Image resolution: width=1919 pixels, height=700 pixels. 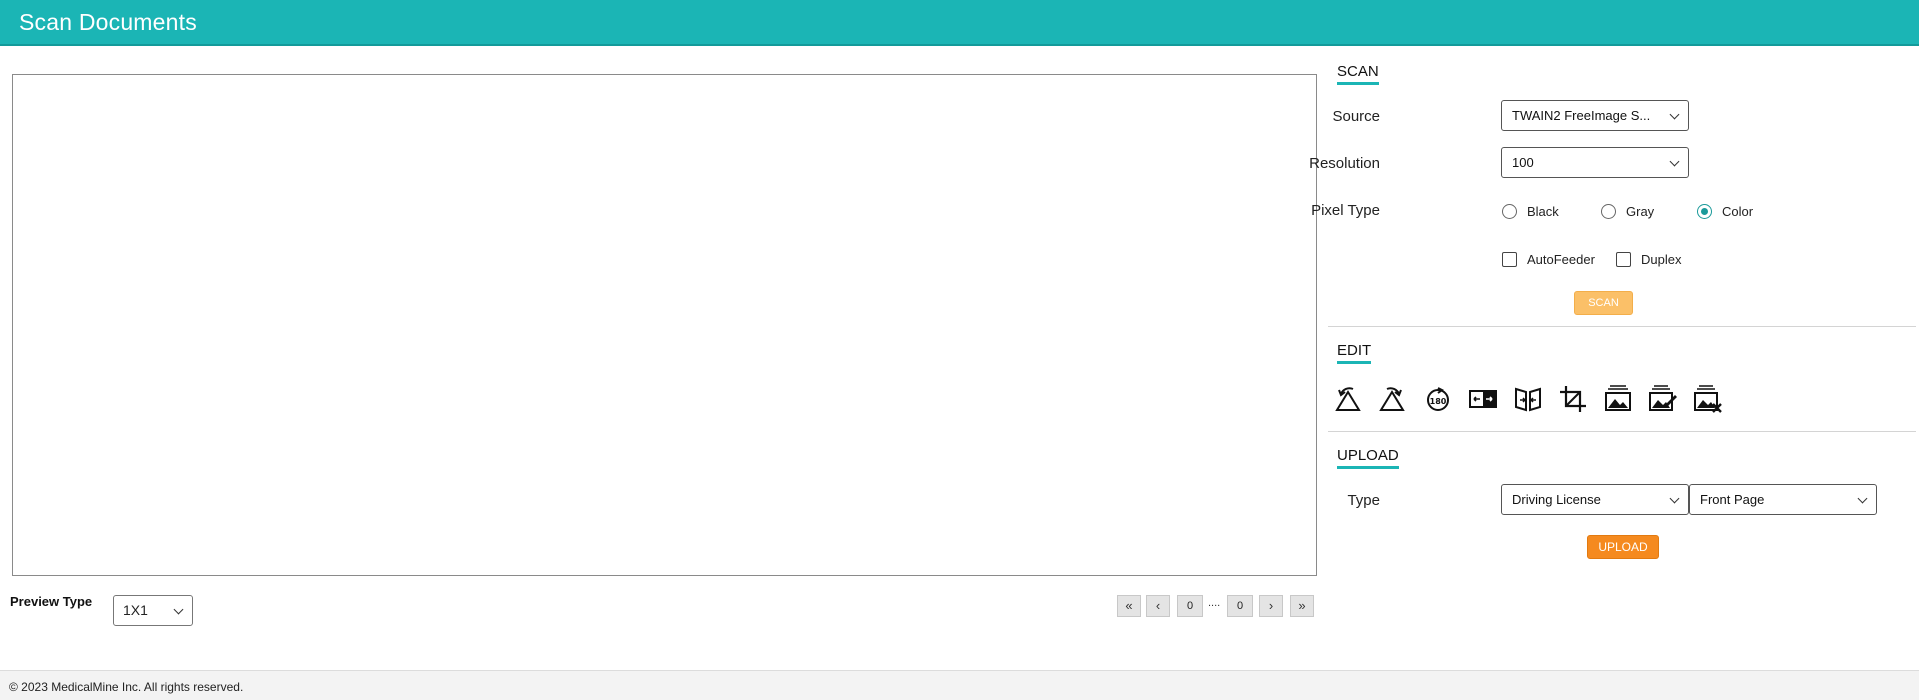 I want to click on rotate-180-icon: 180, so click(x=1438, y=399).